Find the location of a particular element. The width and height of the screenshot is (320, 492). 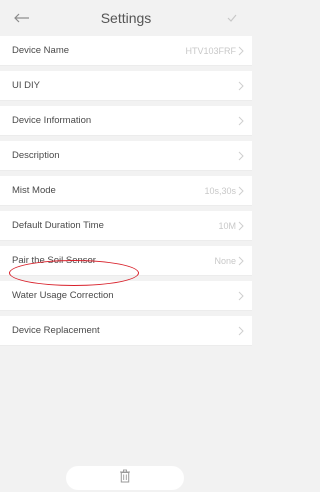

row-value: HTV103FRF is located at coordinates (210, 50).